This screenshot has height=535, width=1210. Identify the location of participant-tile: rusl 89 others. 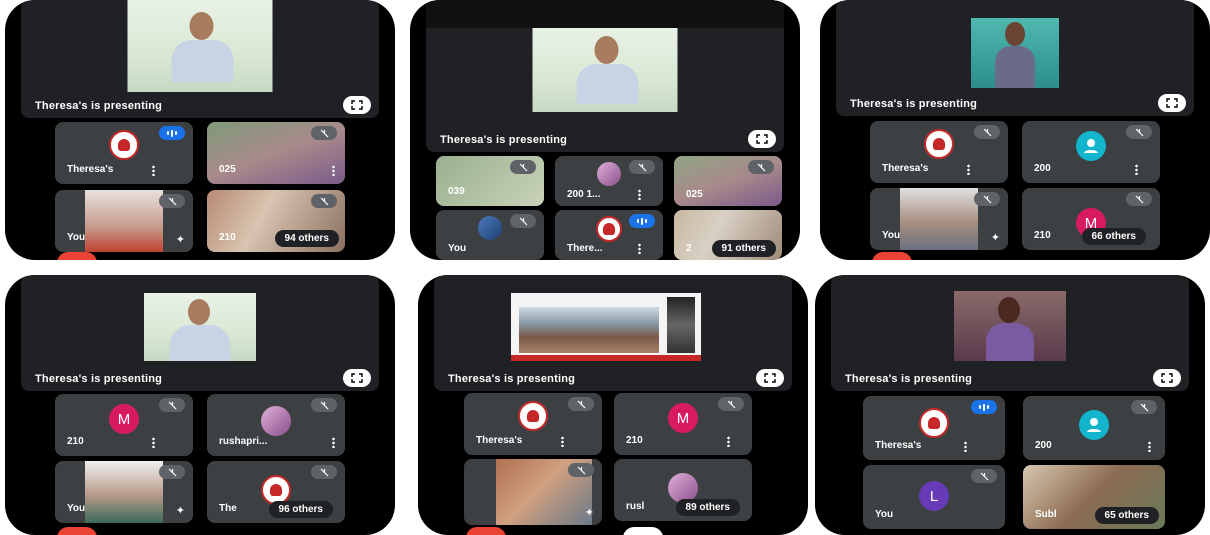
(683, 490).